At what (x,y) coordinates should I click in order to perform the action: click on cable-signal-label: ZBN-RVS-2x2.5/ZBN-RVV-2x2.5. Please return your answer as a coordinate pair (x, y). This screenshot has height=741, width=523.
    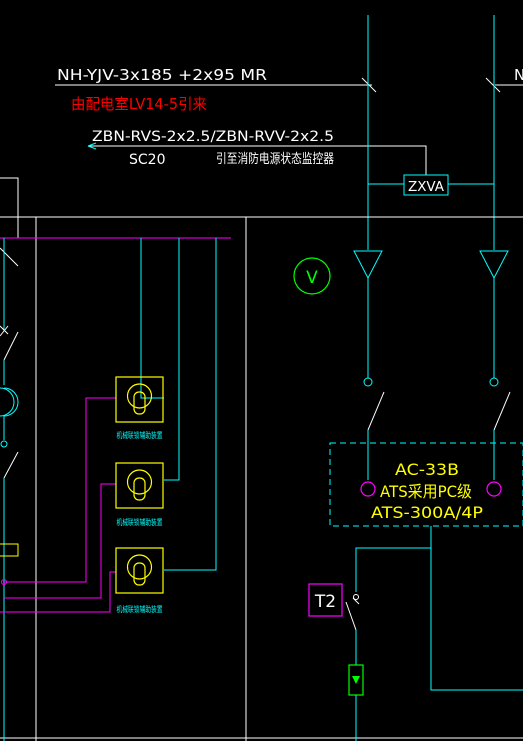
    Looking at the image, I should click on (213, 137).